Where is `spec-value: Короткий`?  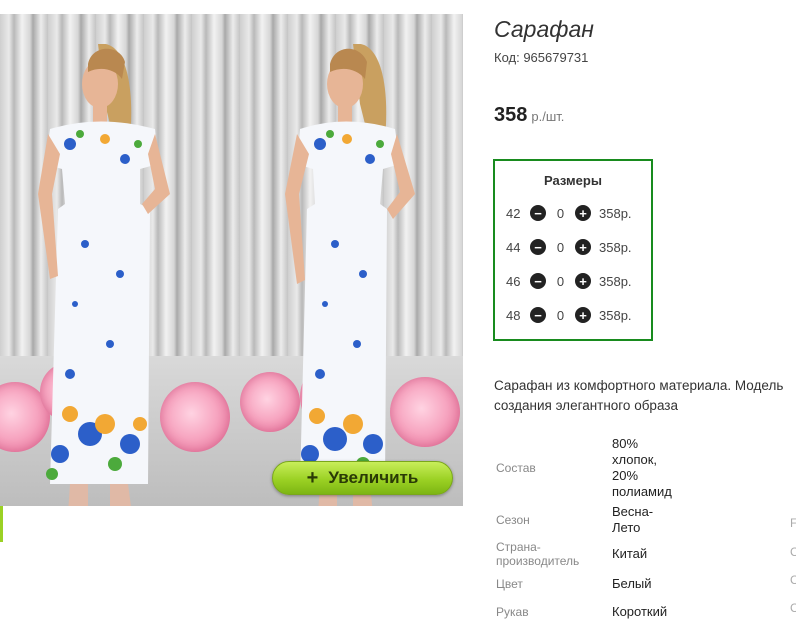
spec-value: Короткий is located at coordinates (640, 611).